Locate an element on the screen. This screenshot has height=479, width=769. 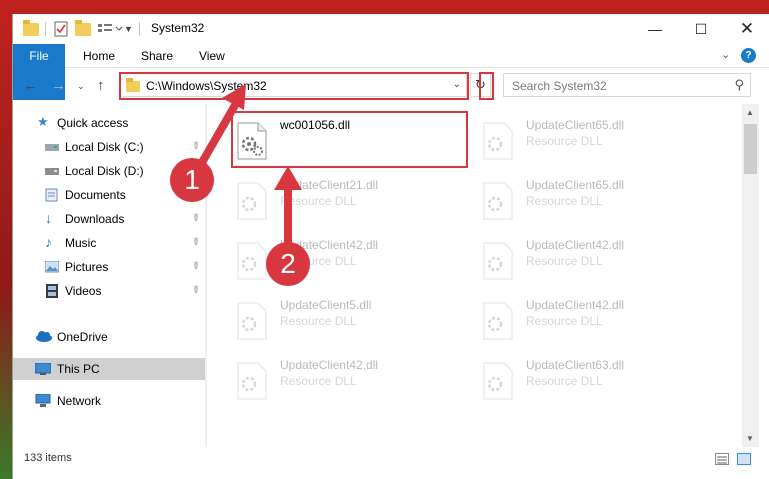
customize-toolbar-icon is located at coordinates (110, 29).